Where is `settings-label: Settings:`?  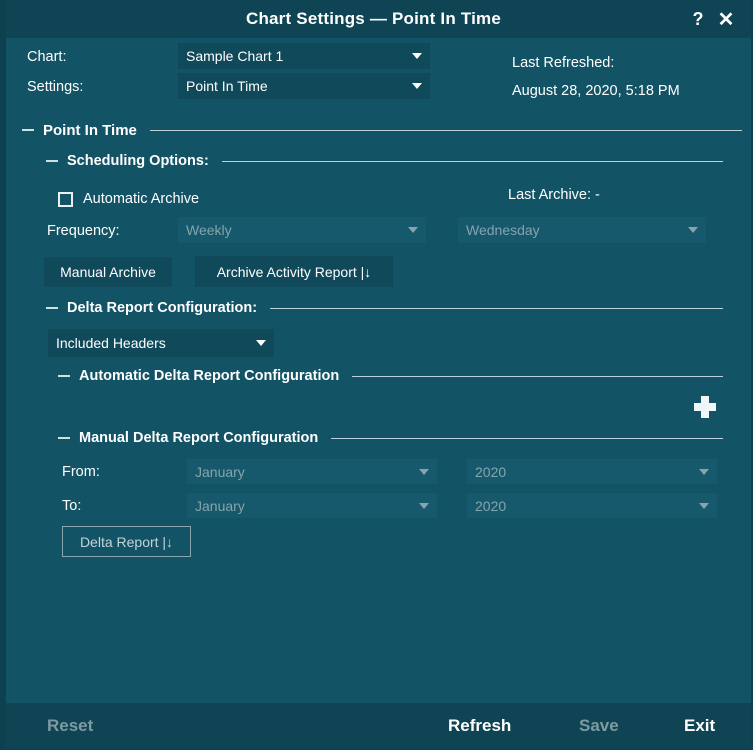 settings-label: Settings: is located at coordinates (55, 87).